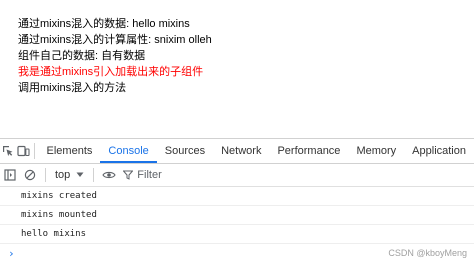 Image resolution: width=474 pixels, height=264 pixels. What do you see at coordinates (34, 151) in the screenshot?
I see `tab-bar-divider` at bounding box center [34, 151].